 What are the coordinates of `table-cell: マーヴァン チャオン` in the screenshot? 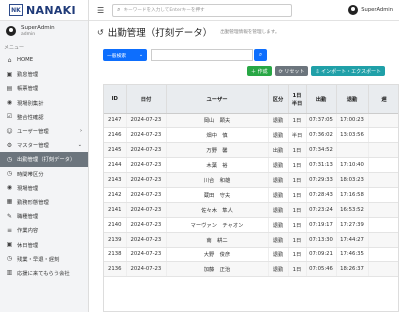 It's located at (217, 225).